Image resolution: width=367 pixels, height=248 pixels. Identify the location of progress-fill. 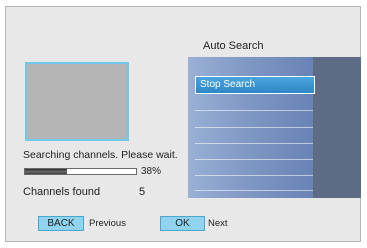
(46, 171).